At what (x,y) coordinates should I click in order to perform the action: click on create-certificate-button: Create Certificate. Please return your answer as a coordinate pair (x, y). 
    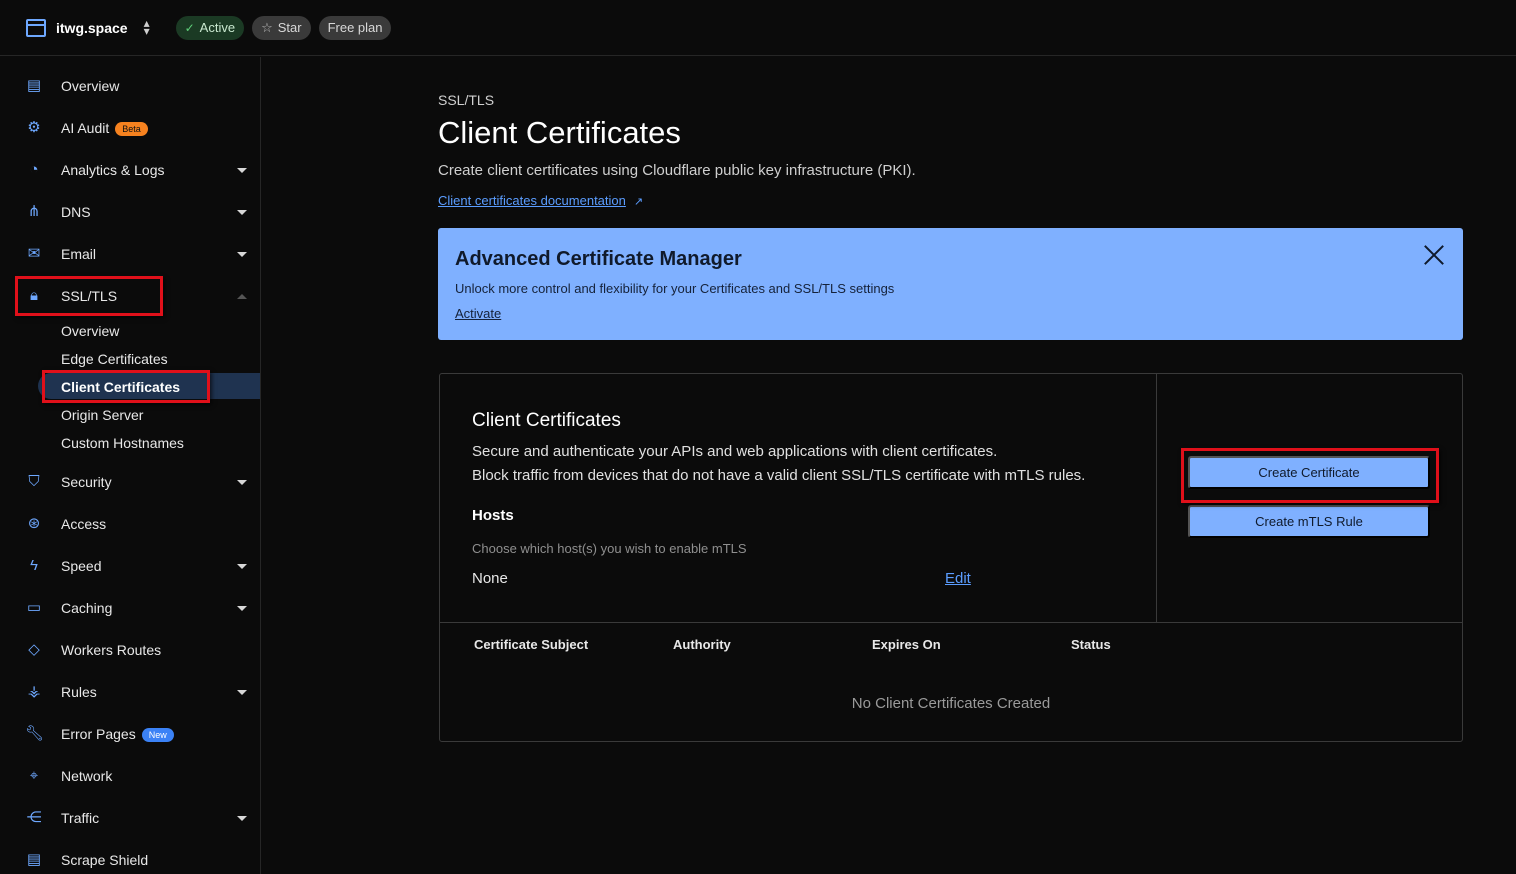
    Looking at the image, I should click on (1309, 472).